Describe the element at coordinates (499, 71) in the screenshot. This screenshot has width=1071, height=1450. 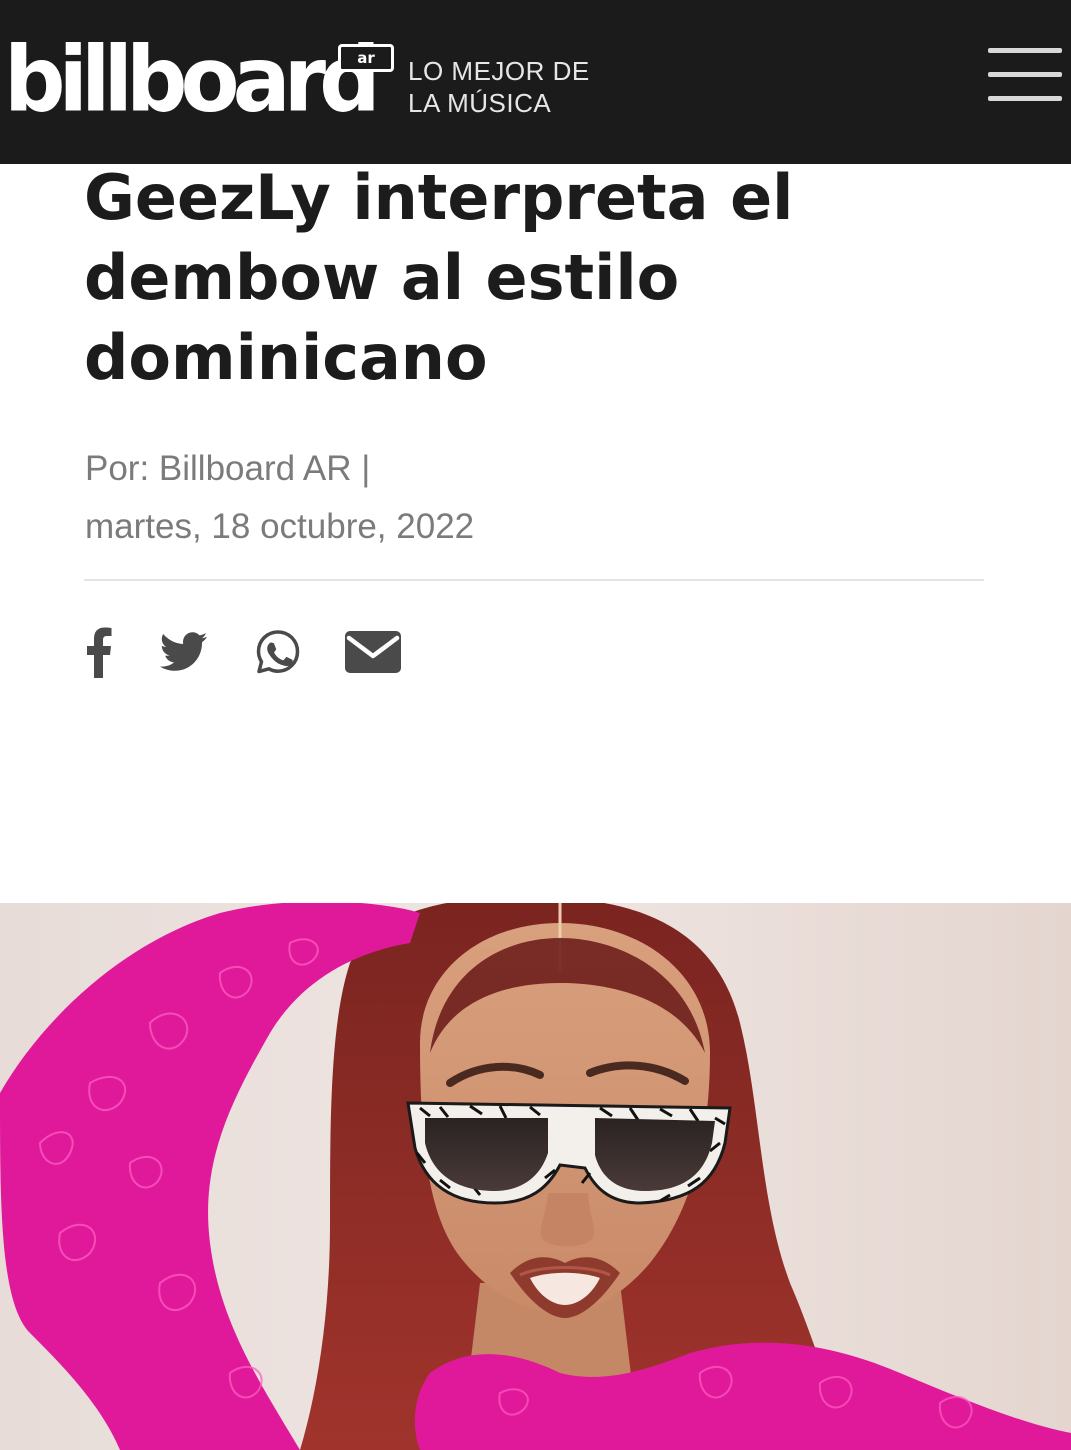
I see `tagline-line-1: LO MEJOR DE` at that location.